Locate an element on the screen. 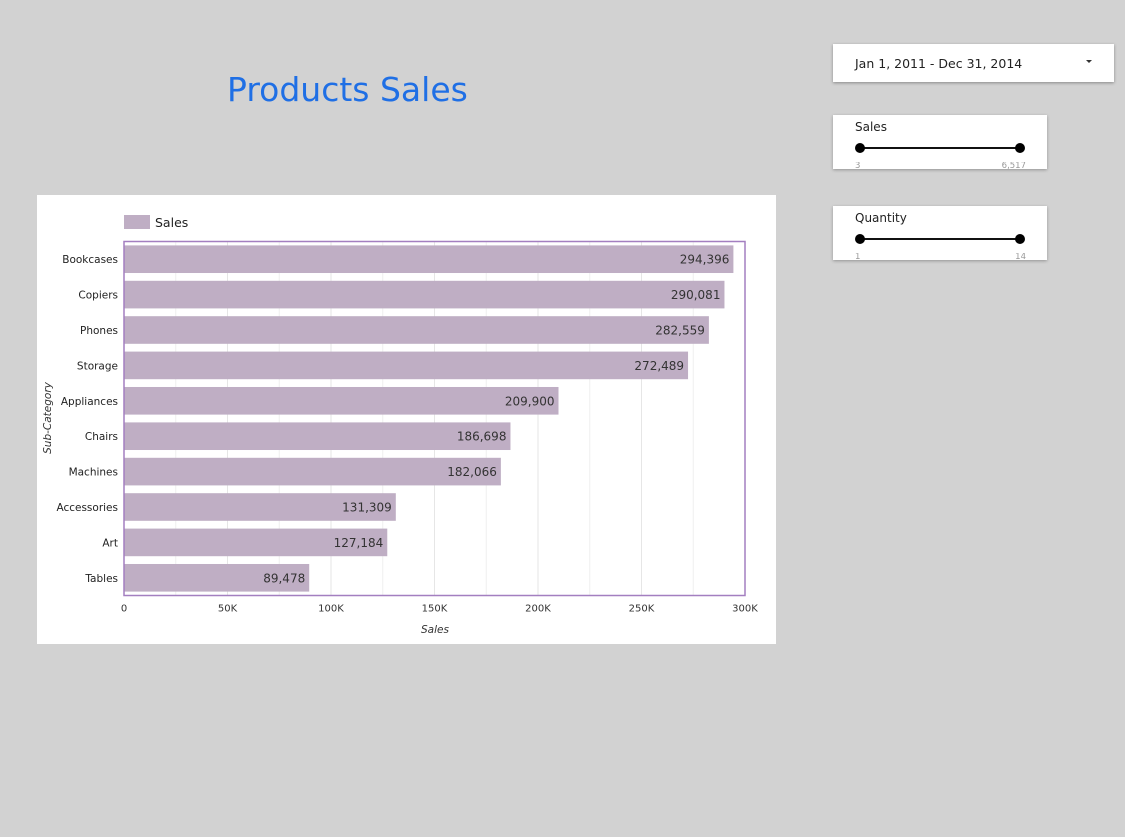 Image resolution: width=1125 pixels, height=837 pixels. quantity-slider-track is located at coordinates (940, 239).